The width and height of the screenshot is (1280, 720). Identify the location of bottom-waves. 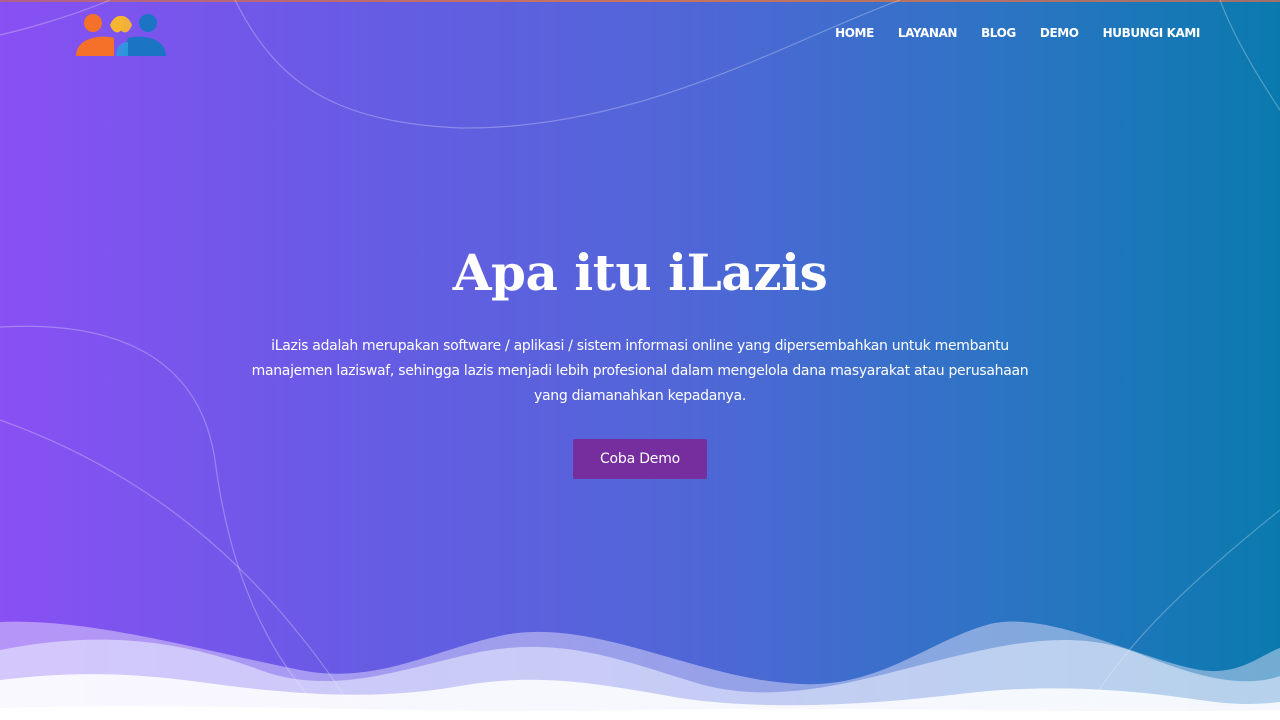
(640, 670).